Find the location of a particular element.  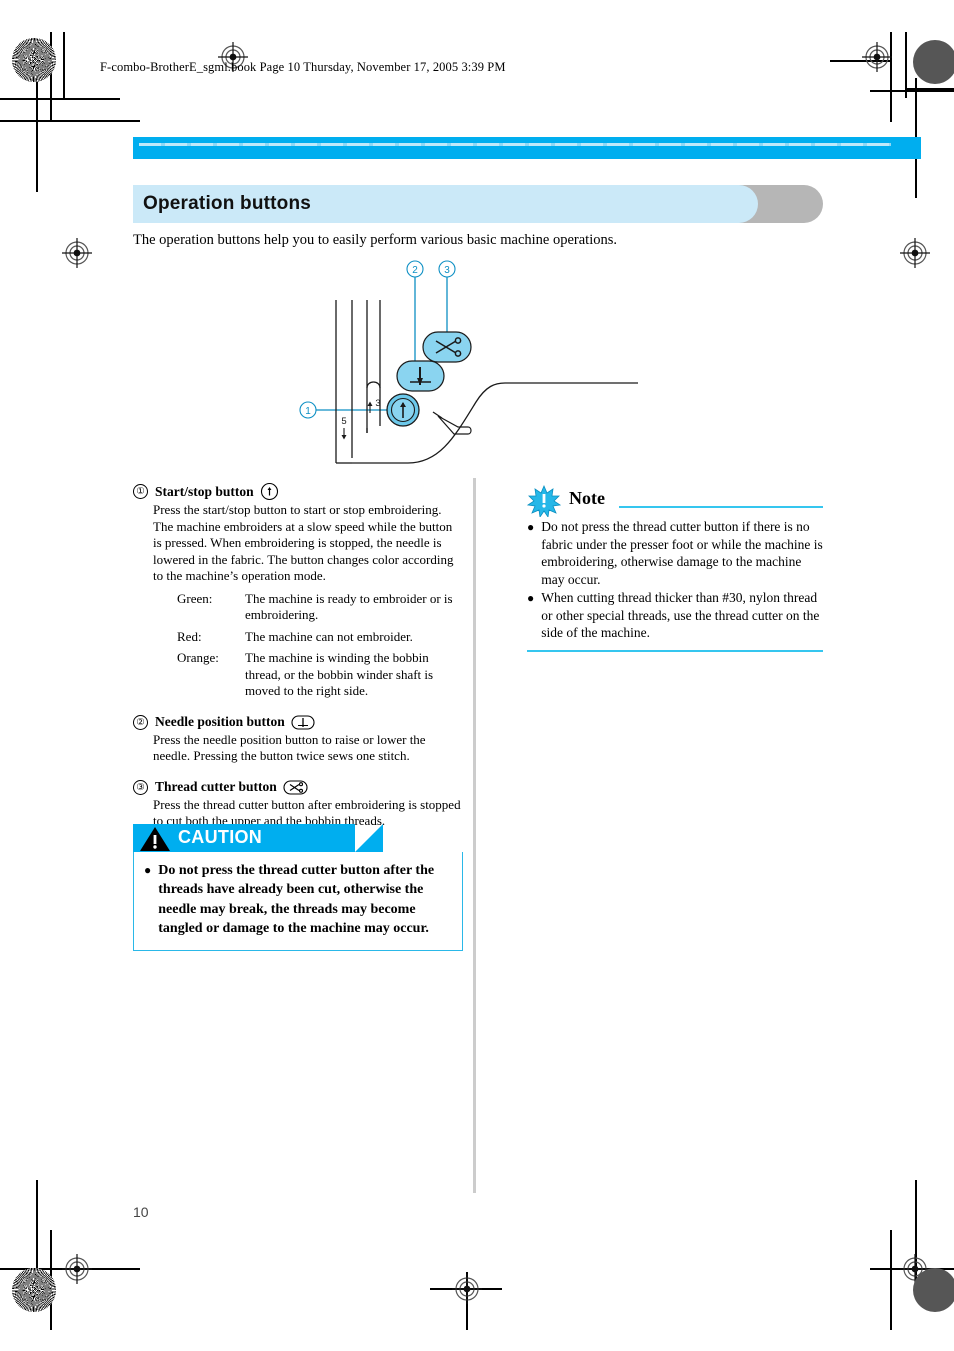

note-rule-top is located at coordinates (721, 507).